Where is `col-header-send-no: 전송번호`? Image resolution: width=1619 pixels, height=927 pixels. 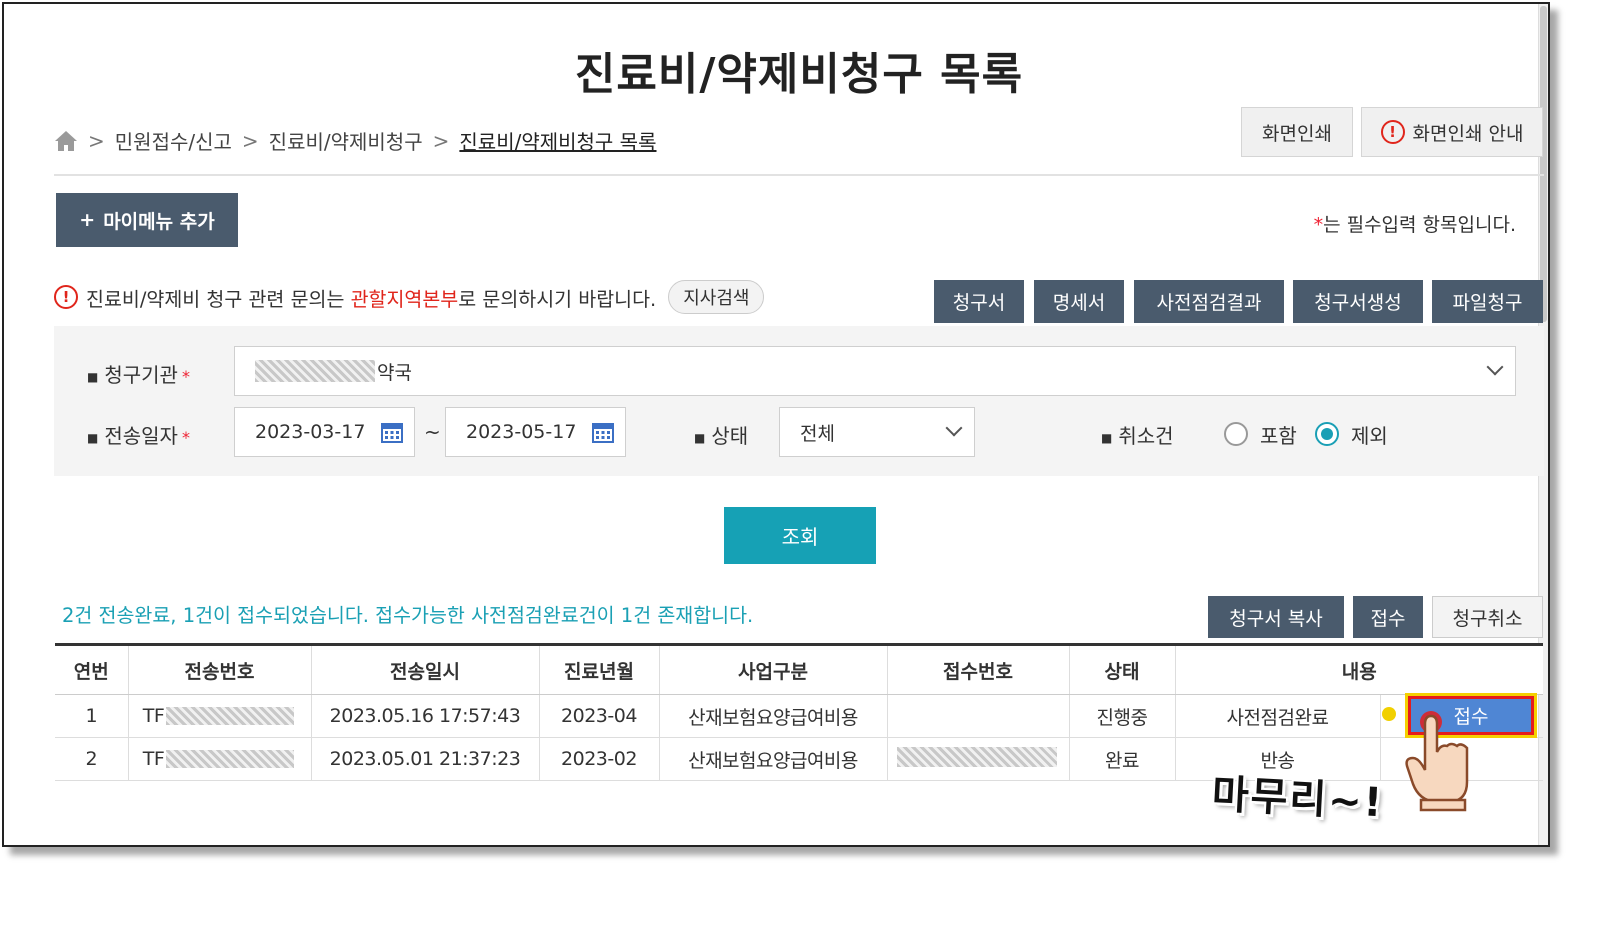
col-header-send-no: 전송번호 is located at coordinates (219, 669).